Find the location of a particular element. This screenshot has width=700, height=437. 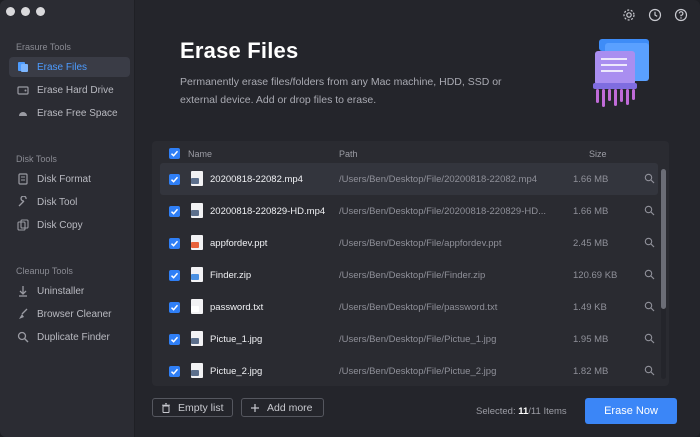

settings-gear-icon is located at coordinates (629, 15).